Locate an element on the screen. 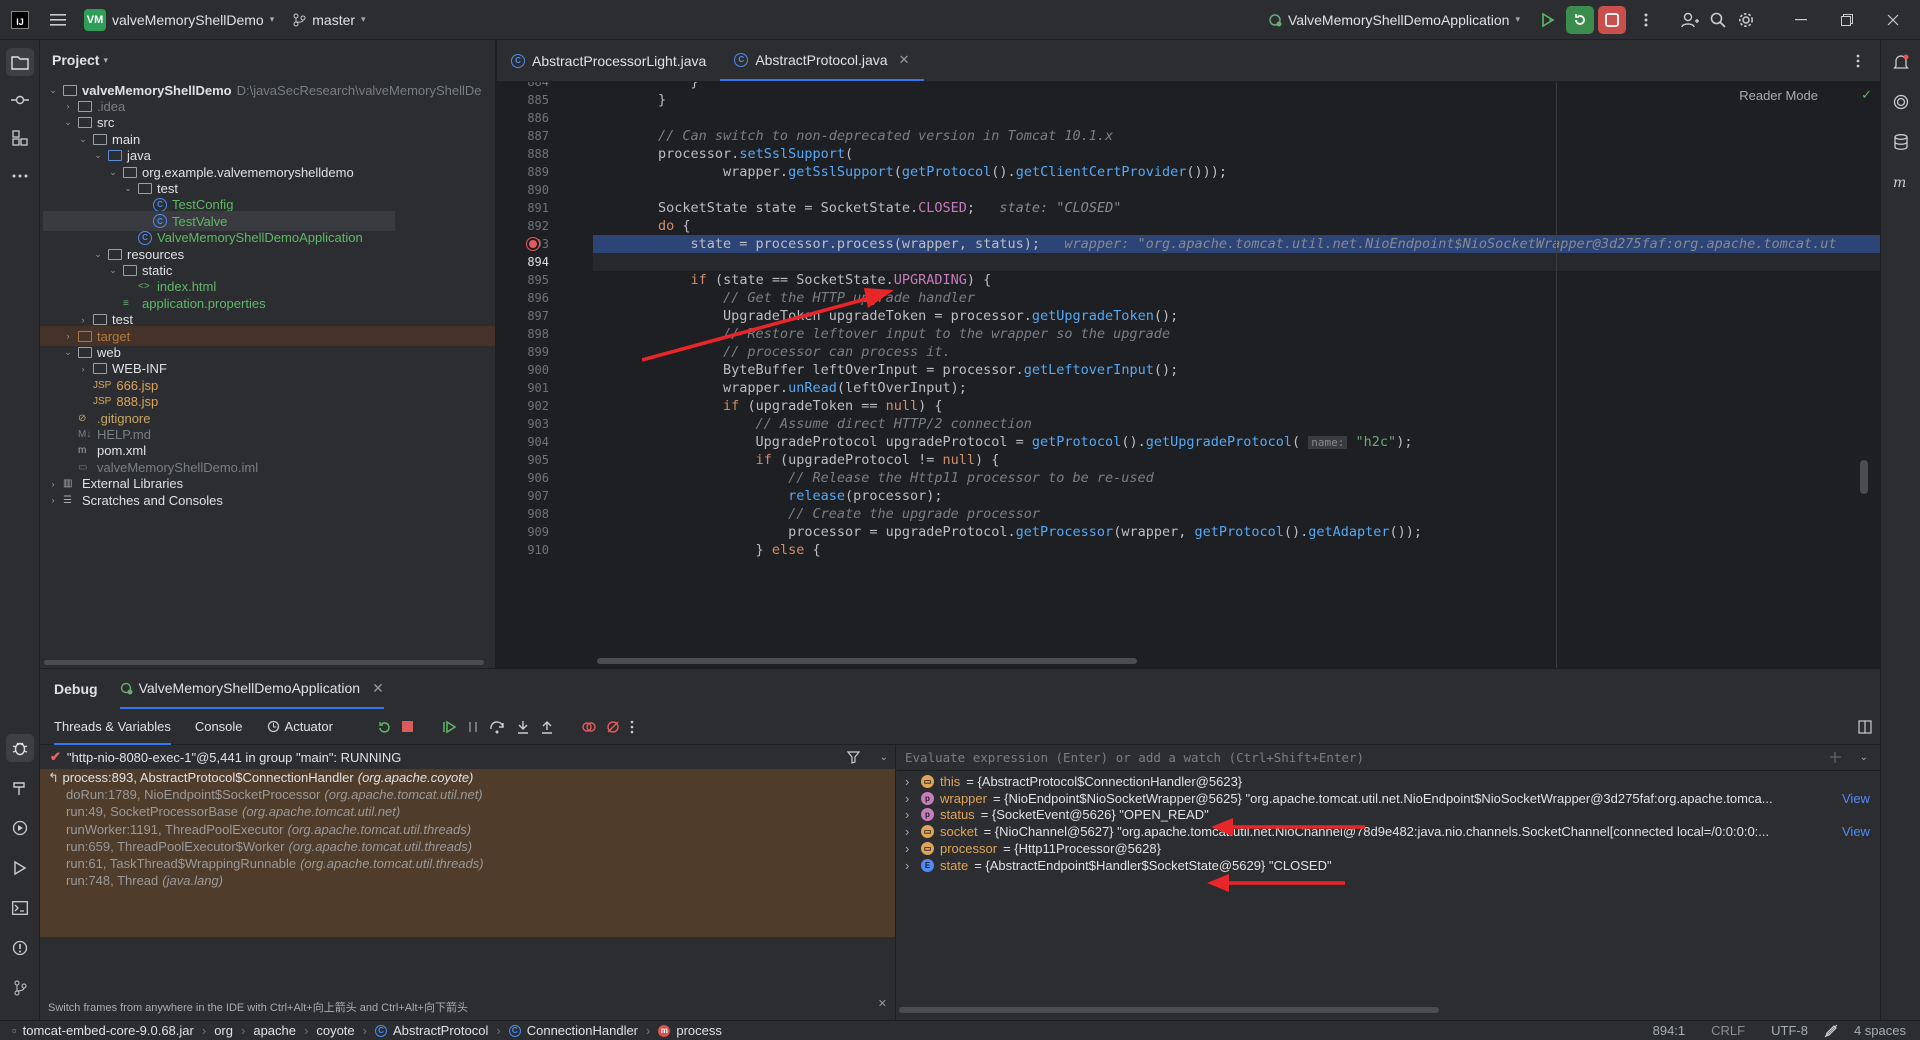 This screenshot has width=1920, height=1040. file-encoding: UTF-8 is located at coordinates (1789, 1030).